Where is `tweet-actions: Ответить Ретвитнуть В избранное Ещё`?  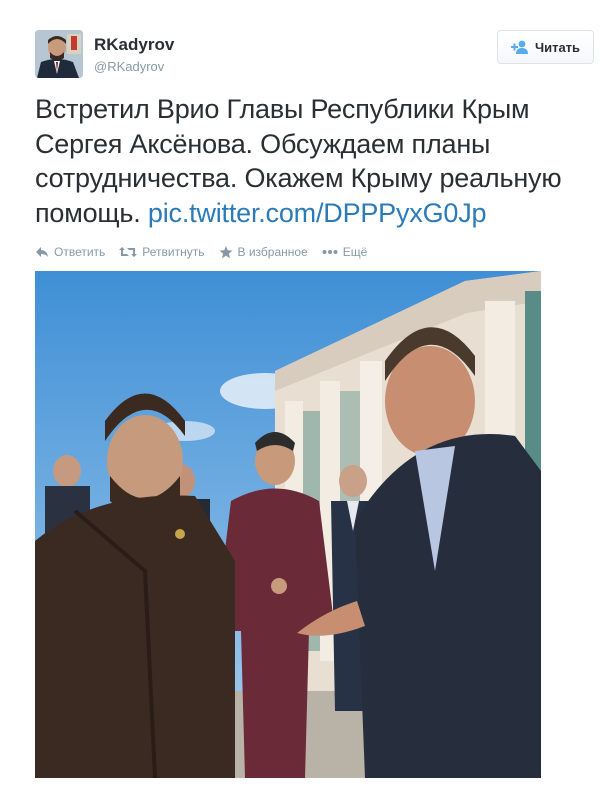 tweet-actions: Ответить Ретвитнуть В избранное Ещё is located at coordinates (201, 252).